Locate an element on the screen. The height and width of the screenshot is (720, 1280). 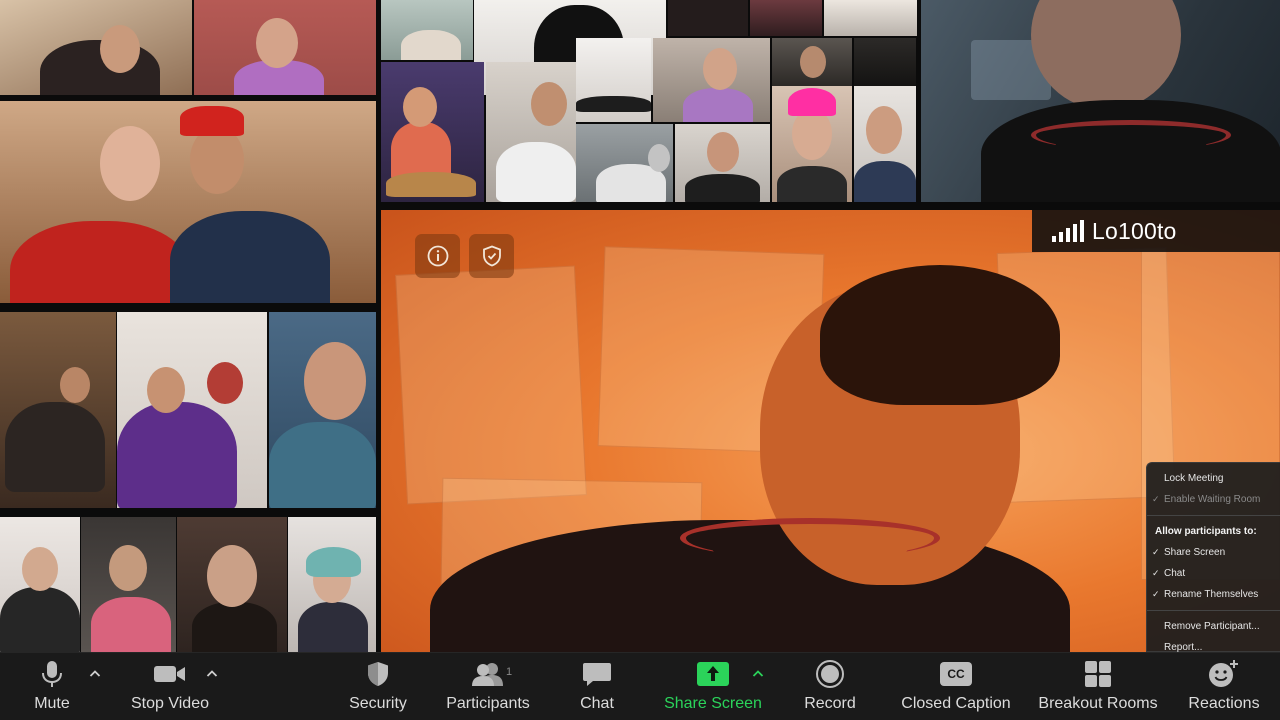
menu-item-enable-waiting-room: ✓ Enable Waiting Room is located at coordinates (1213, 499).